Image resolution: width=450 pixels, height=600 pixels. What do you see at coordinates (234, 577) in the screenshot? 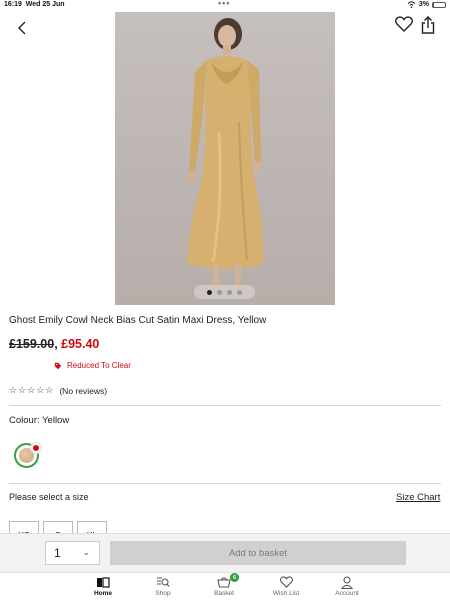
I see `basket-count-badge: 6` at bounding box center [234, 577].